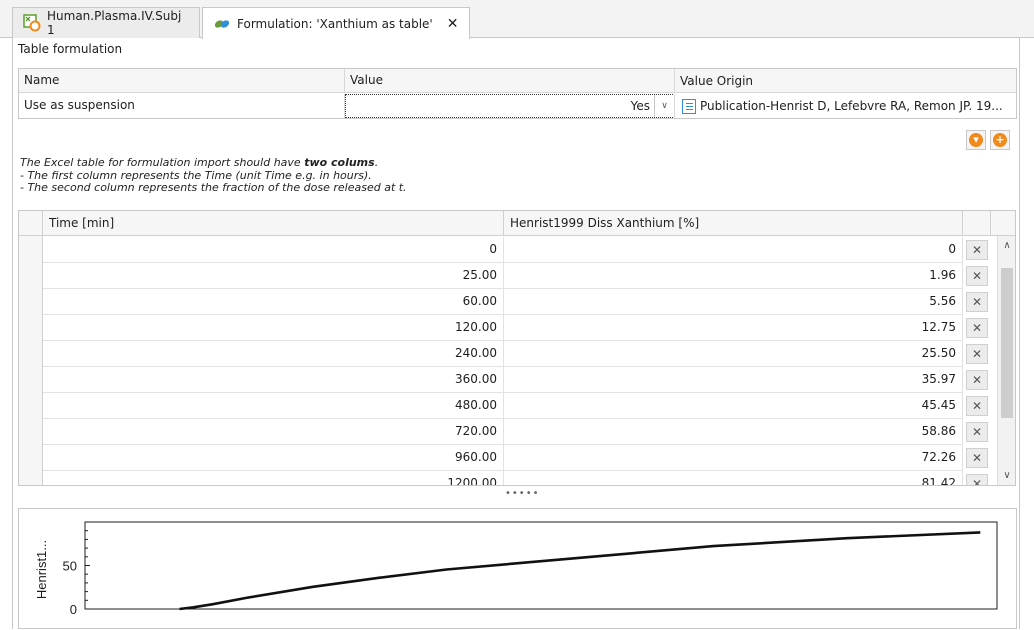 The image size is (1034, 630). I want to click on time-cell: 720.00, so click(273, 432).